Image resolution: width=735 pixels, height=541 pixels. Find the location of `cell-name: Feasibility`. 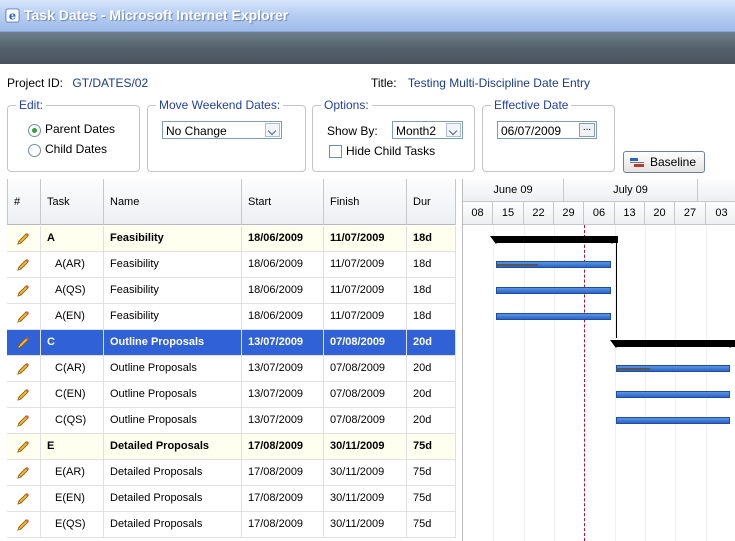

cell-name: Feasibility is located at coordinates (173, 291).